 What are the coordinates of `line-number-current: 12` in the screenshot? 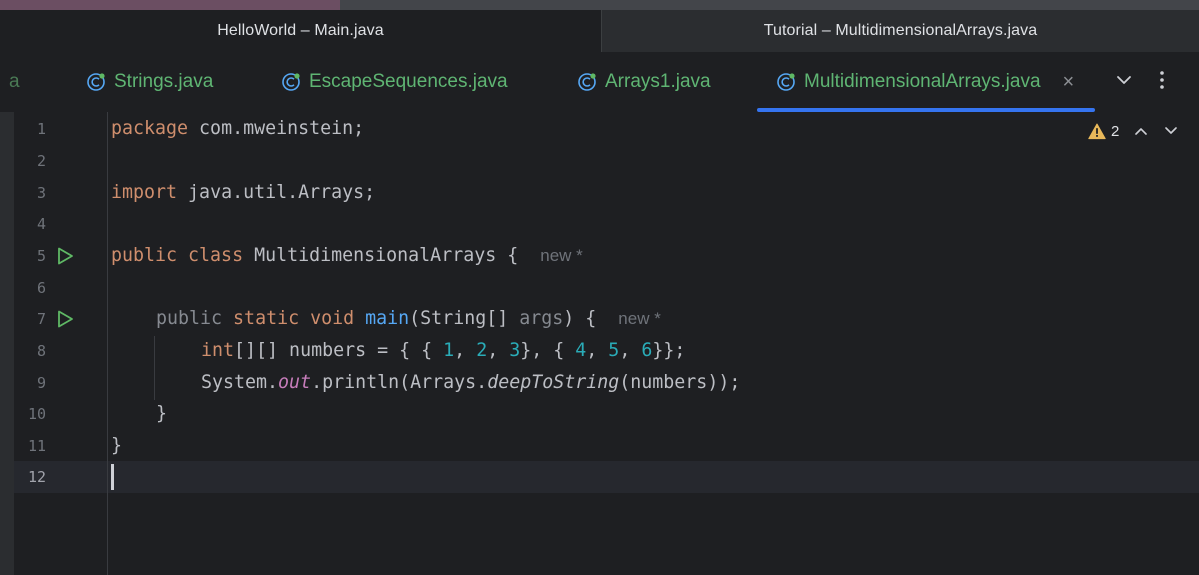 It's located at (36, 477).